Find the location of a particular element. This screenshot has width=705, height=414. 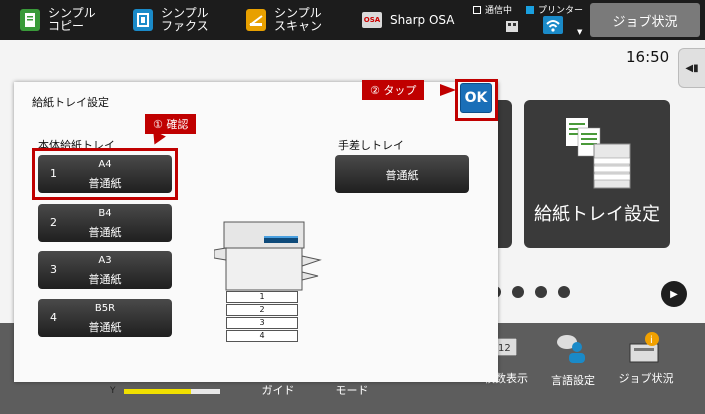

dialog-title: 給紙トレイ設定 is located at coordinates (70, 102).